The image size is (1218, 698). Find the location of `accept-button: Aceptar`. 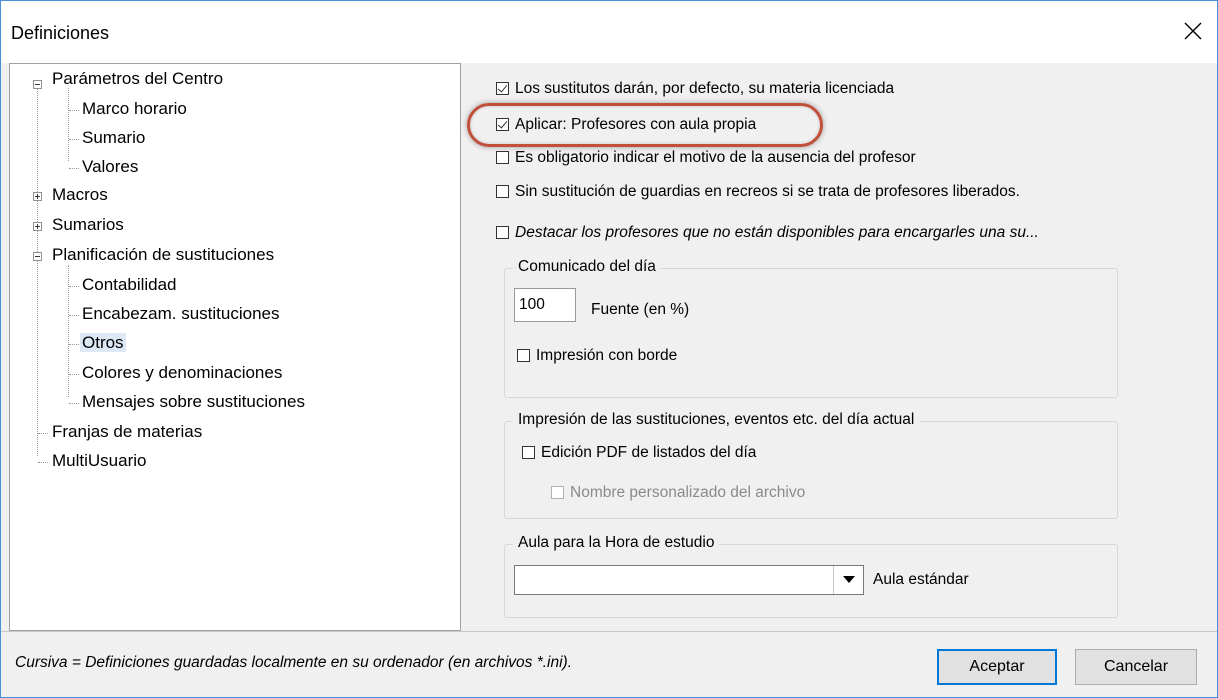

accept-button: Aceptar is located at coordinates (997, 667).